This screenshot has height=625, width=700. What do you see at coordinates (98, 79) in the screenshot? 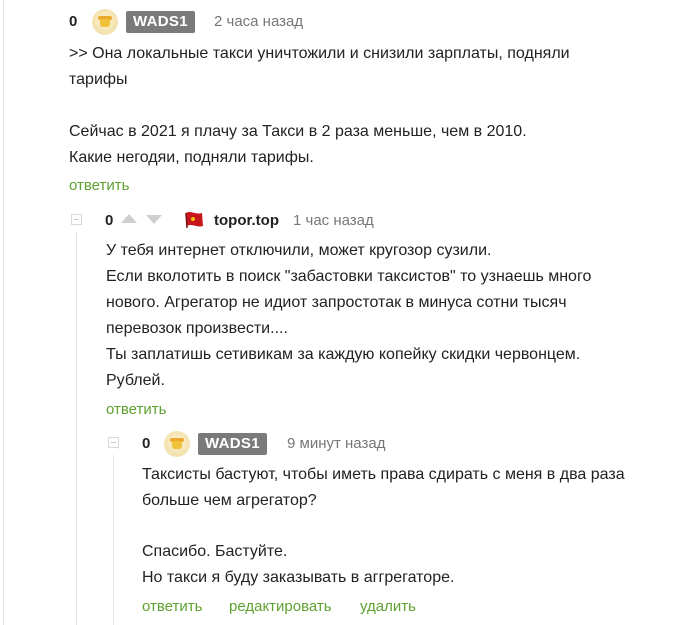
I see `comment-body-line: тарифы` at bounding box center [98, 79].